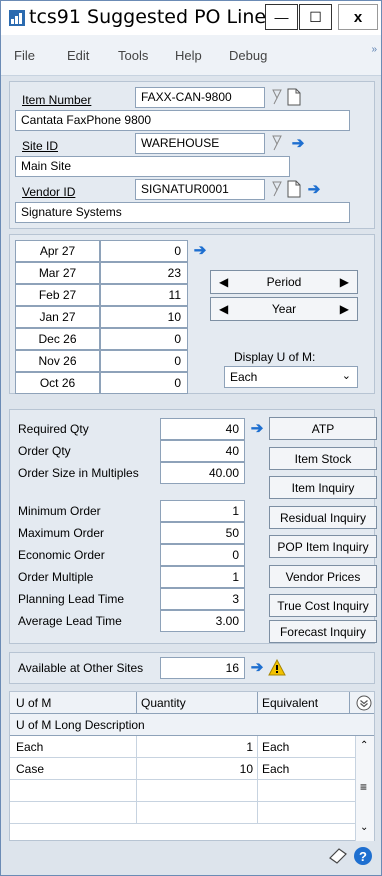 This screenshot has height=876, width=382. What do you see at coordinates (202, 429) in the screenshot?
I see `required-qty-field: 40` at bounding box center [202, 429].